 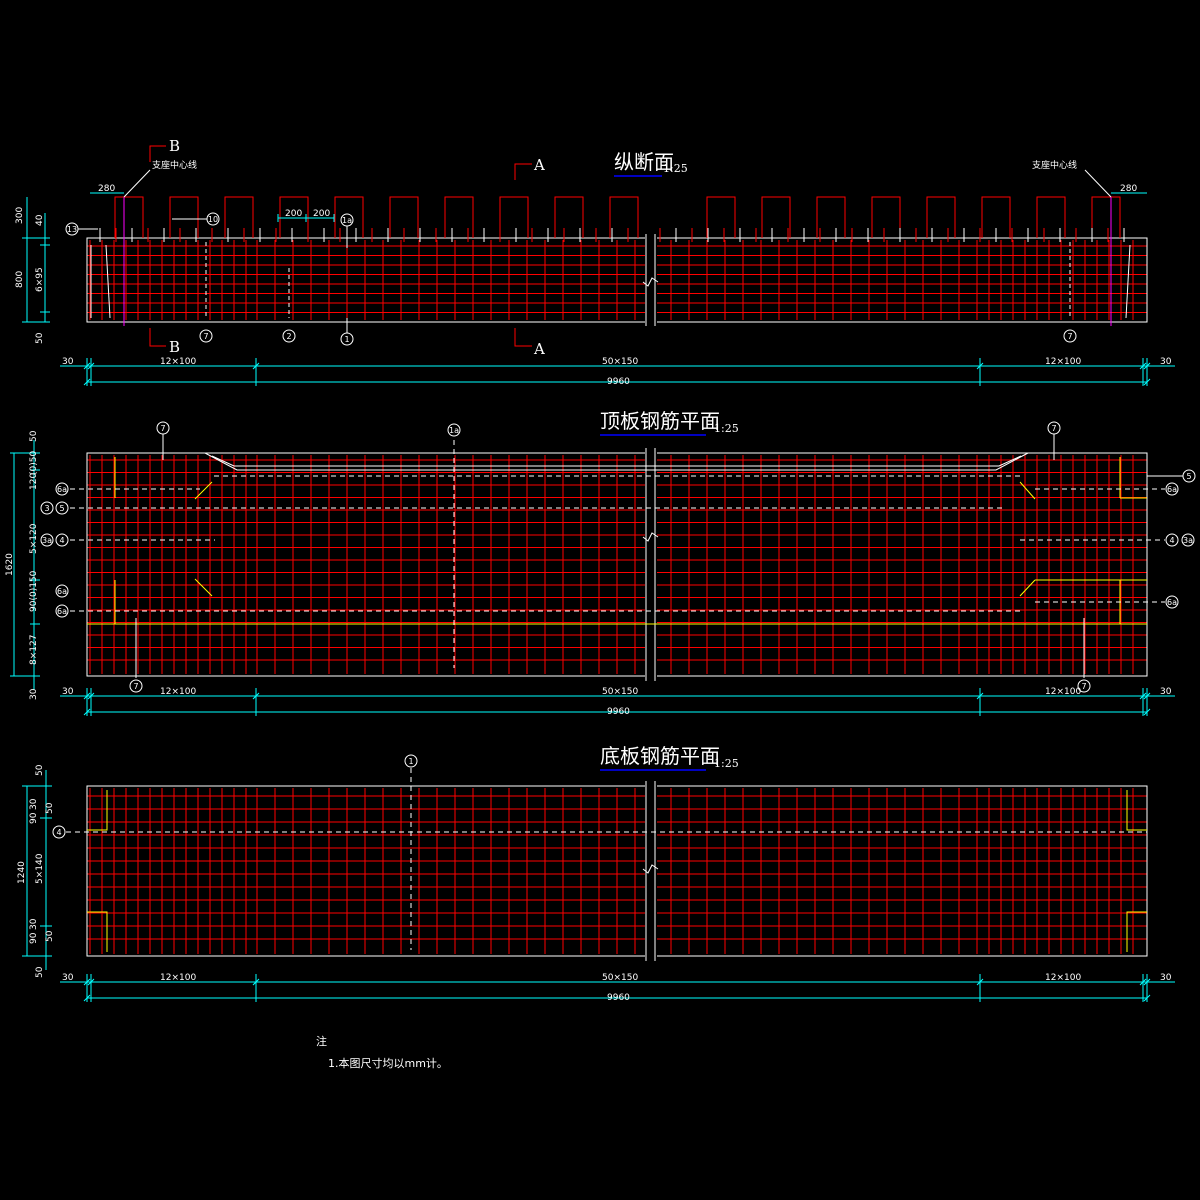 What do you see at coordinates (68, 978) in the screenshot?
I see `bottom-dim-30-left: 30` at bounding box center [68, 978].